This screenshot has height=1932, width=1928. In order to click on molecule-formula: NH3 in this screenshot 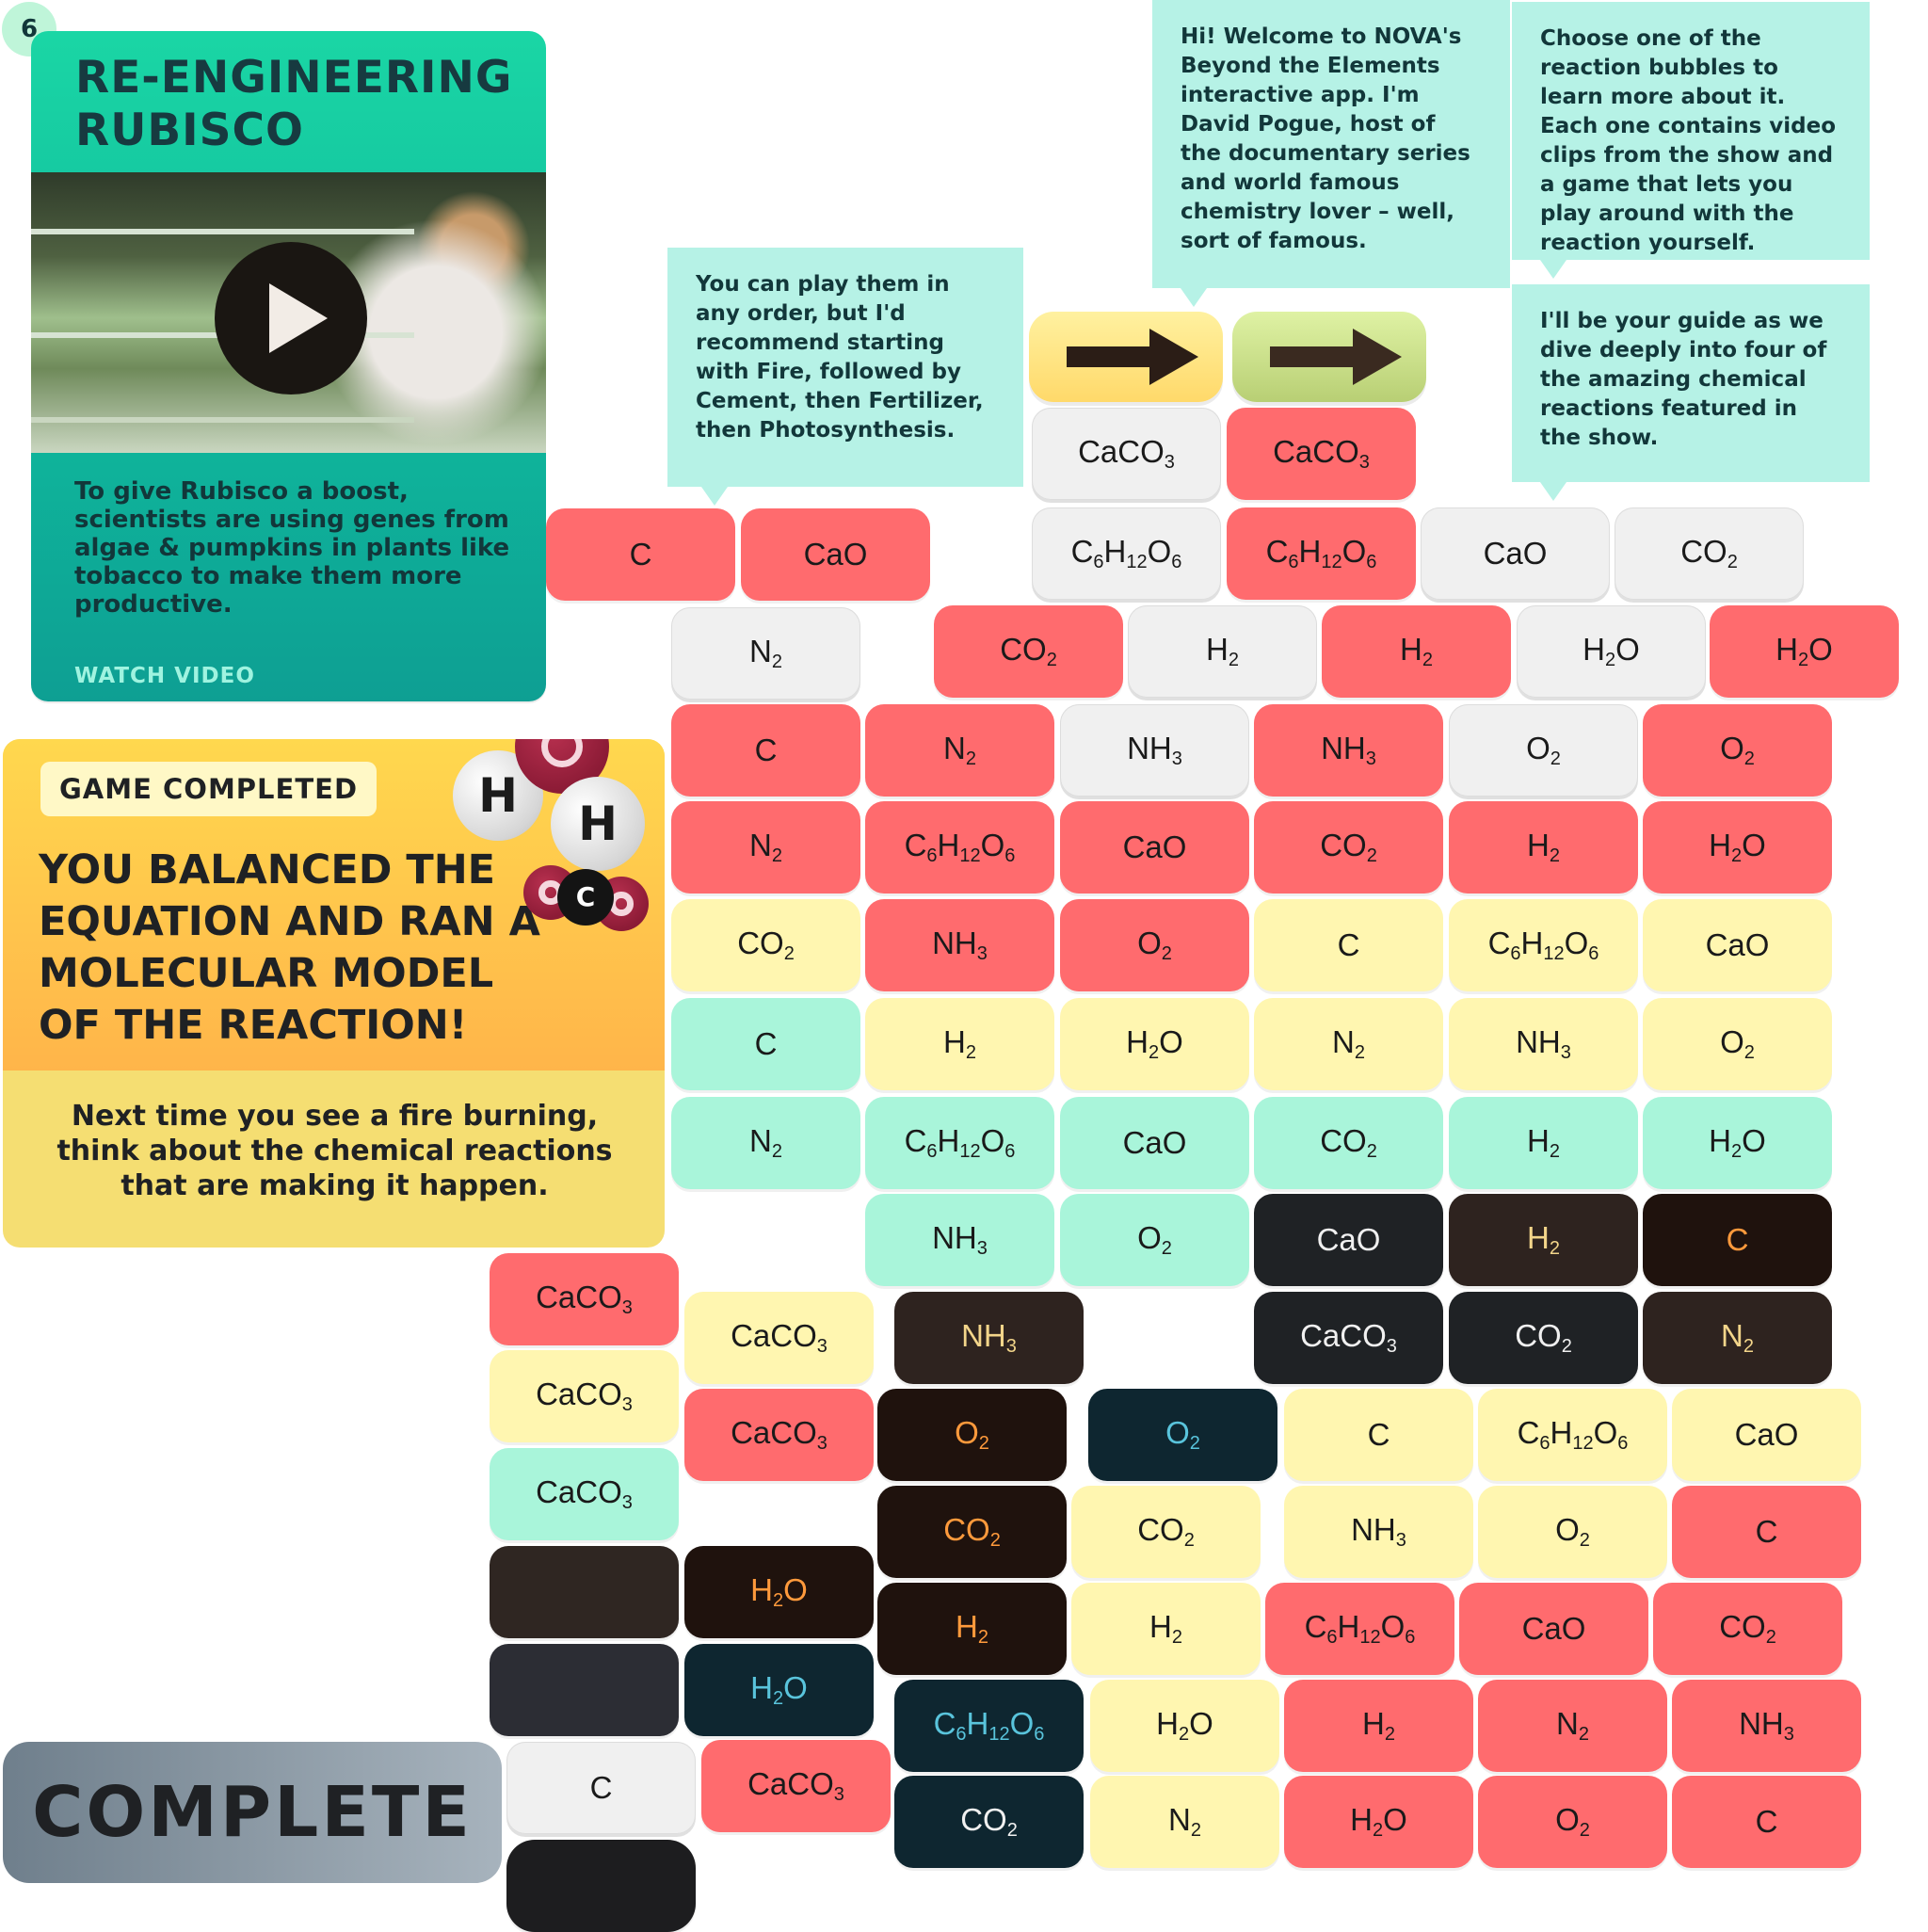, I will do `click(989, 1337)`.